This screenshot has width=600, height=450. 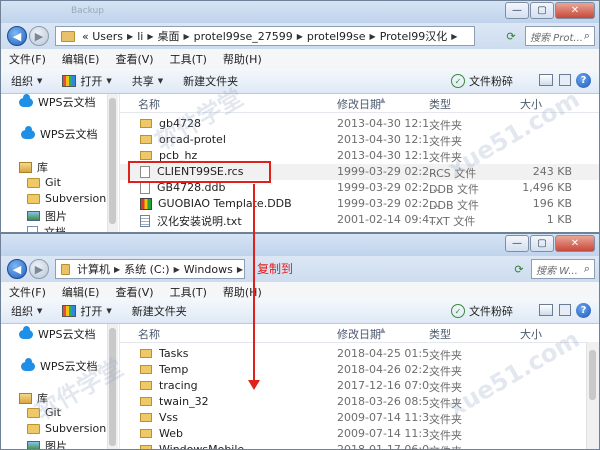 What do you see at coordinates (33, 167) in the screenshot?
I see `nav-item-libraries: 库` at bounding box center [33, 167].